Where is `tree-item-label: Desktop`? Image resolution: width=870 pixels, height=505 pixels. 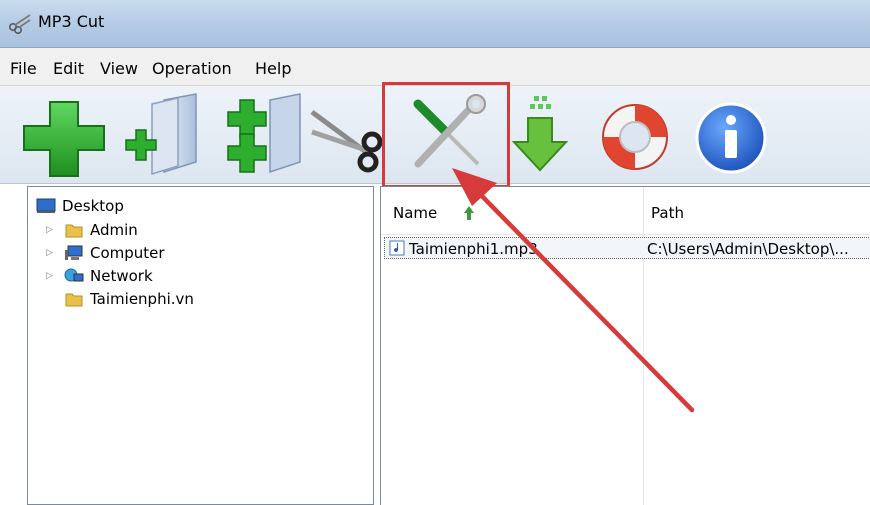
tree-item-label: Desktop is located at coordinates (93, 206).